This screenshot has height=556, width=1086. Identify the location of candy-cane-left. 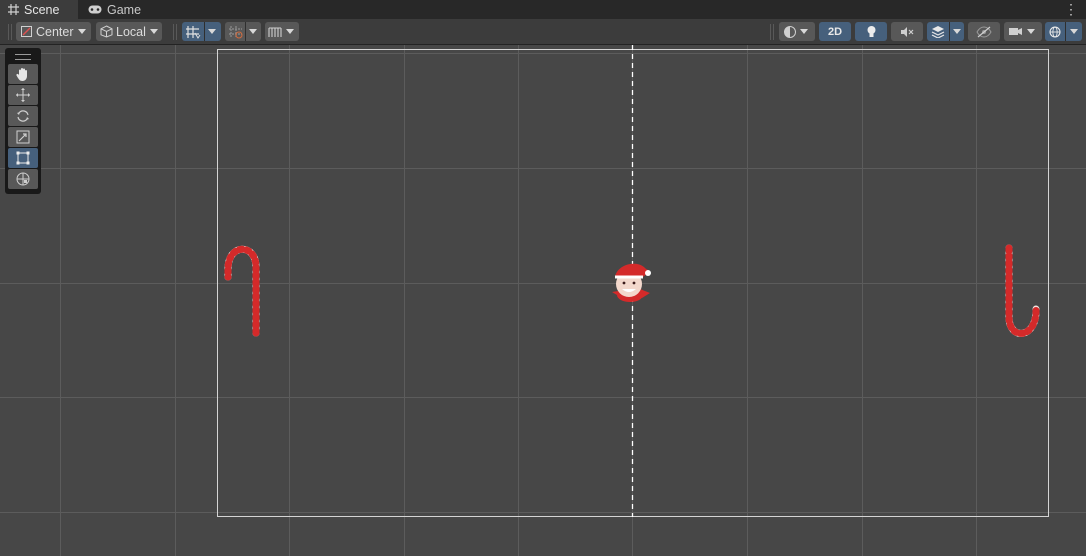
(242, 291).